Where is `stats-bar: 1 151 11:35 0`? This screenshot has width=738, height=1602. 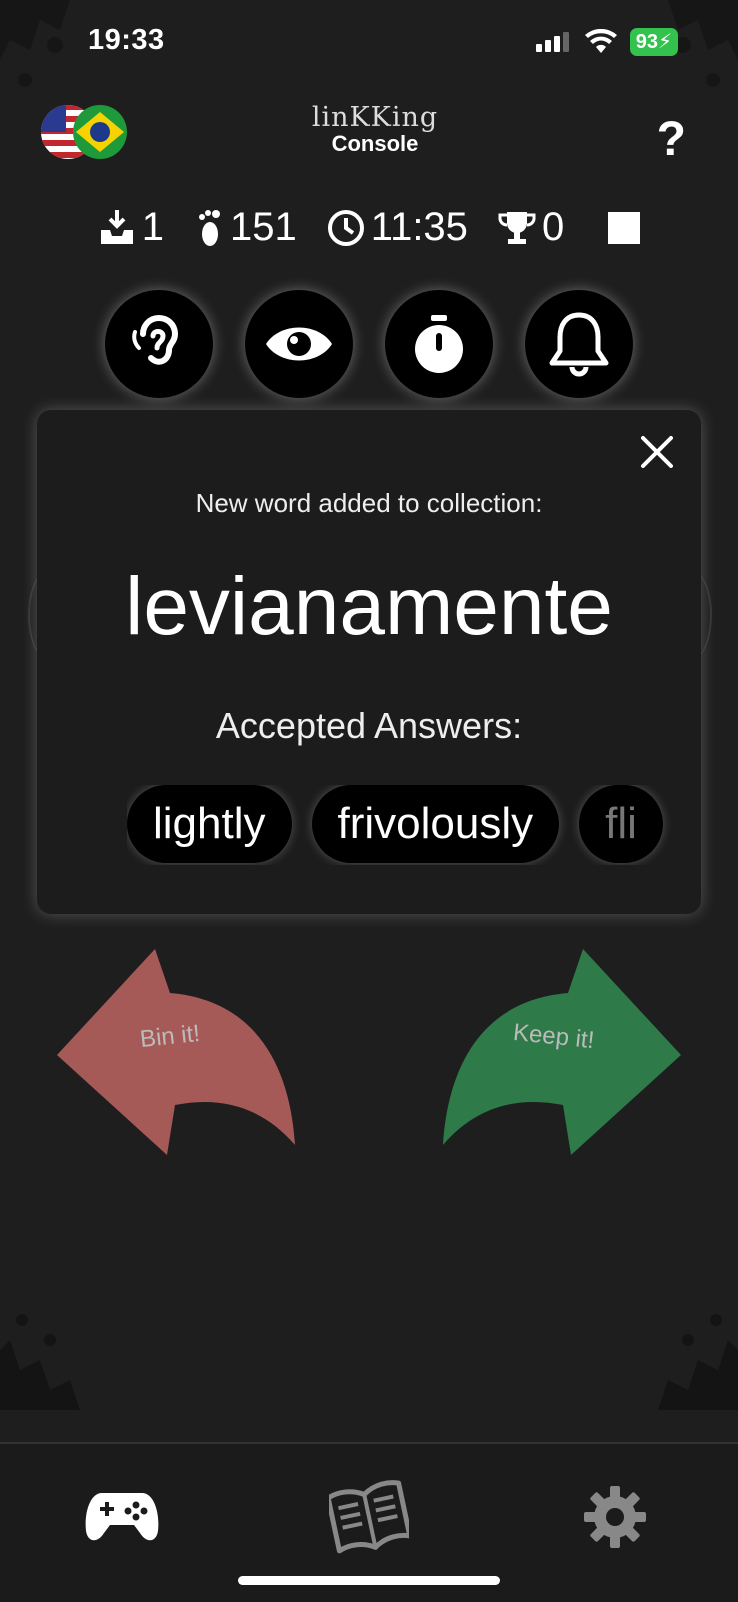
stats-bar: 1 151 11:35 0 is located at coordinates (369, 227).